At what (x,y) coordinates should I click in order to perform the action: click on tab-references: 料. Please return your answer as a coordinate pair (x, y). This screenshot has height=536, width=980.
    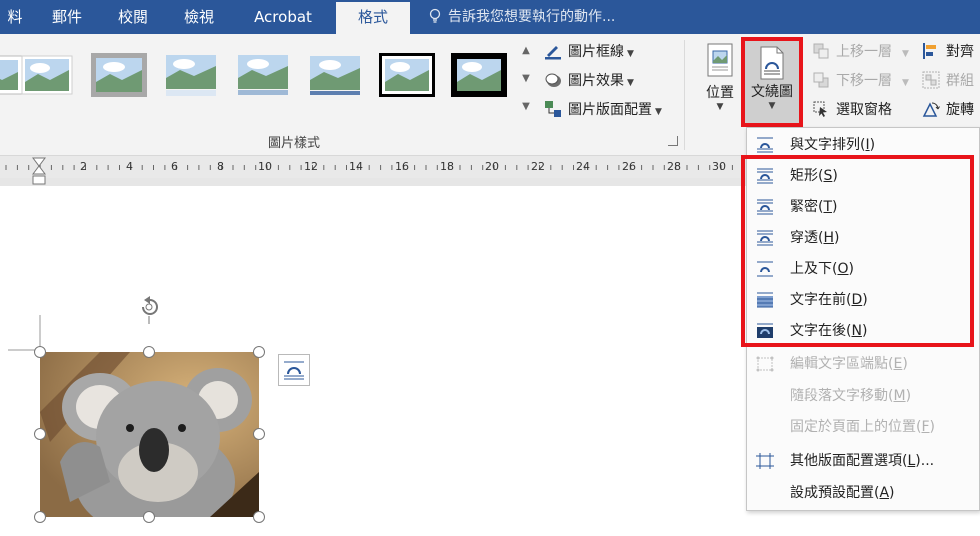
    Looking at the image, I should click on (15, 17).